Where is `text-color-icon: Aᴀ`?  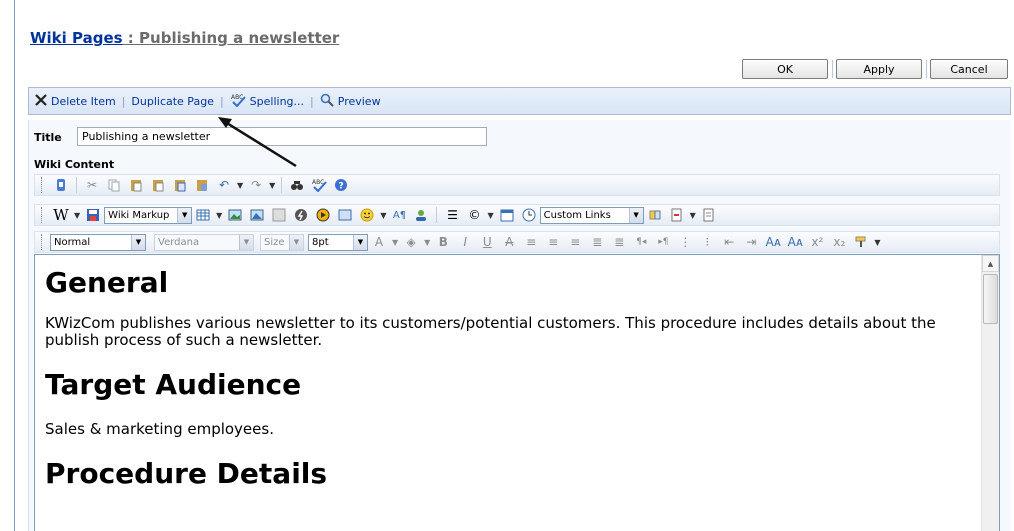 text-color-icon: Aᴀ is located at coordinates (773, 242).